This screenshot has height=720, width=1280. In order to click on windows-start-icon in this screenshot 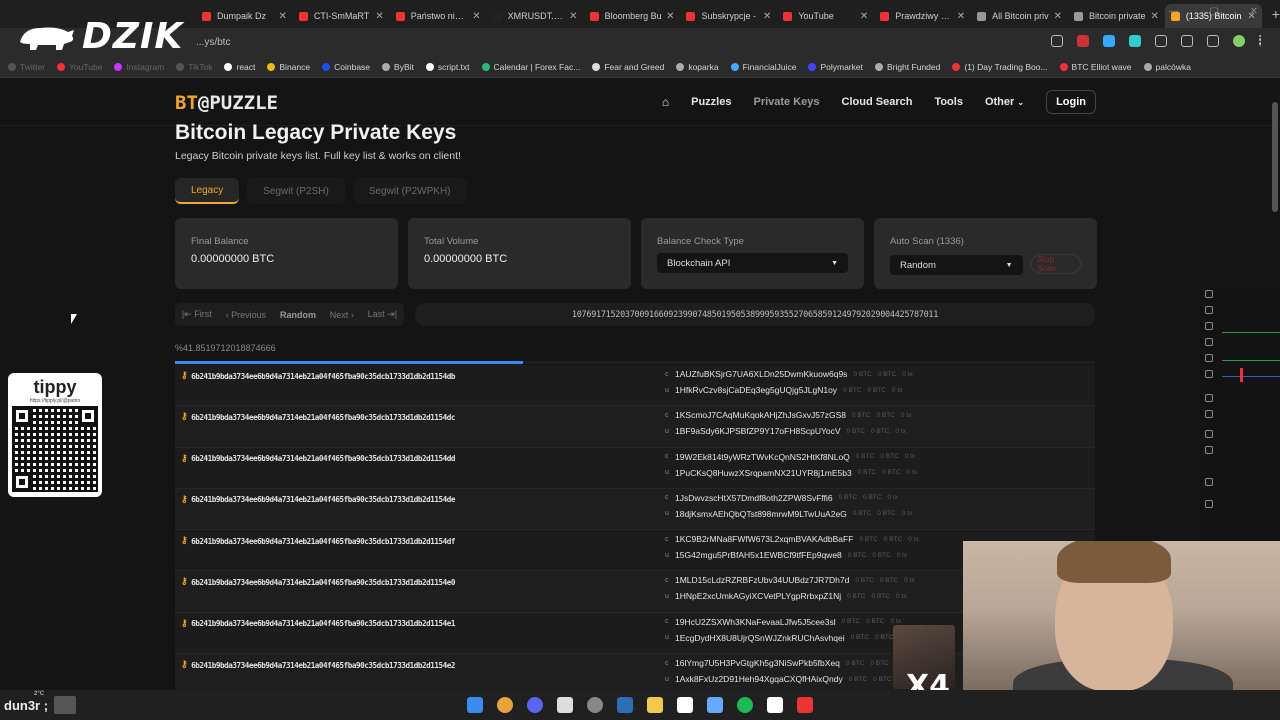, I will do `click(475, 705)`.